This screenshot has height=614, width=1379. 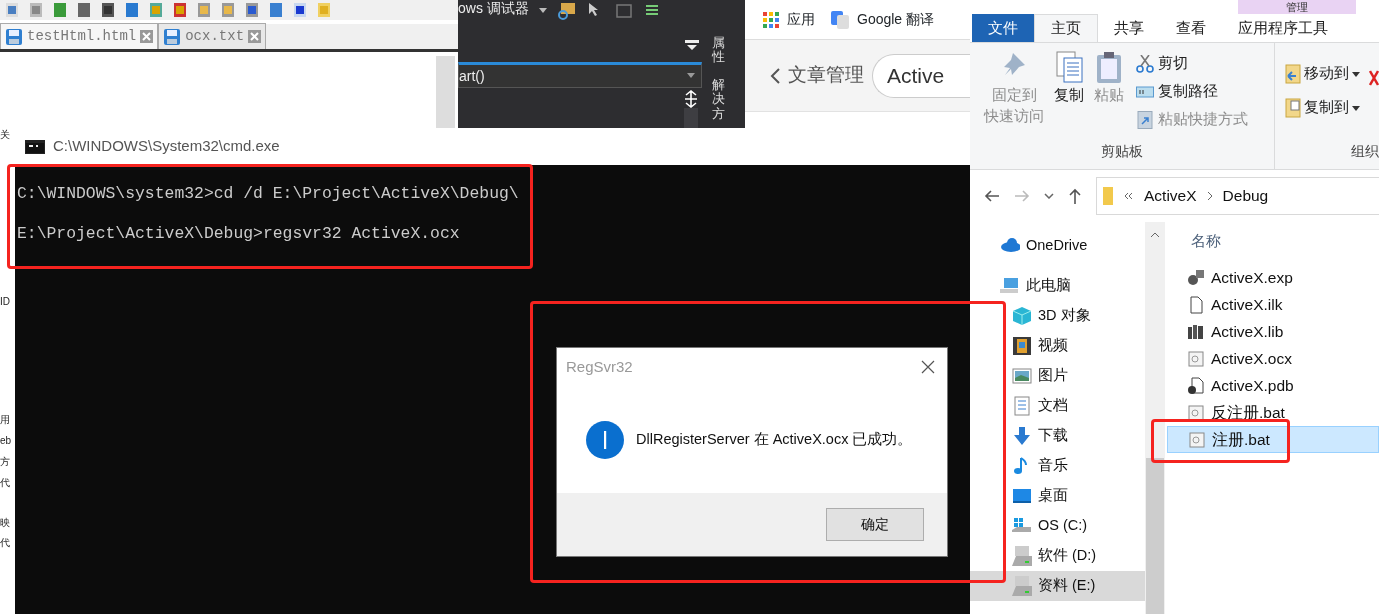 I want to click on drive-icon, so click(x=1022, y=586).